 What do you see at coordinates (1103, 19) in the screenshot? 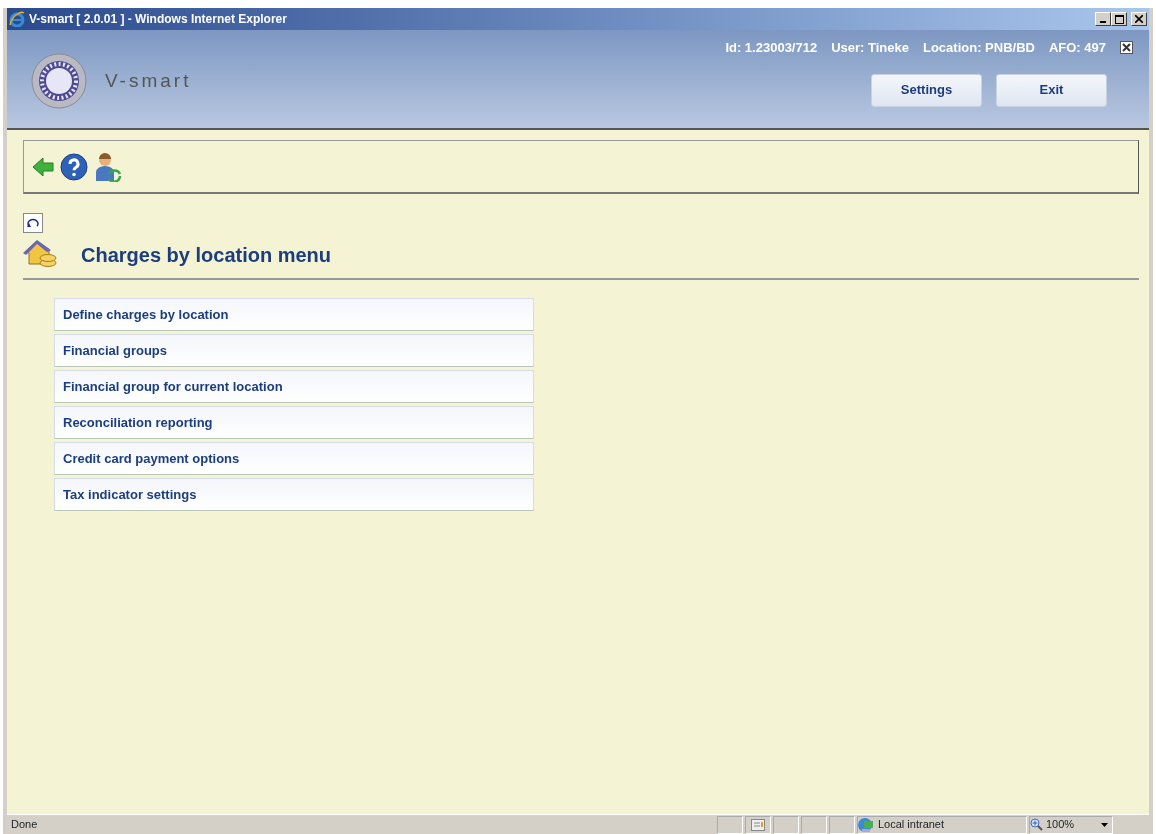
I see `minimize-button` at bounding box center [1103, 19].